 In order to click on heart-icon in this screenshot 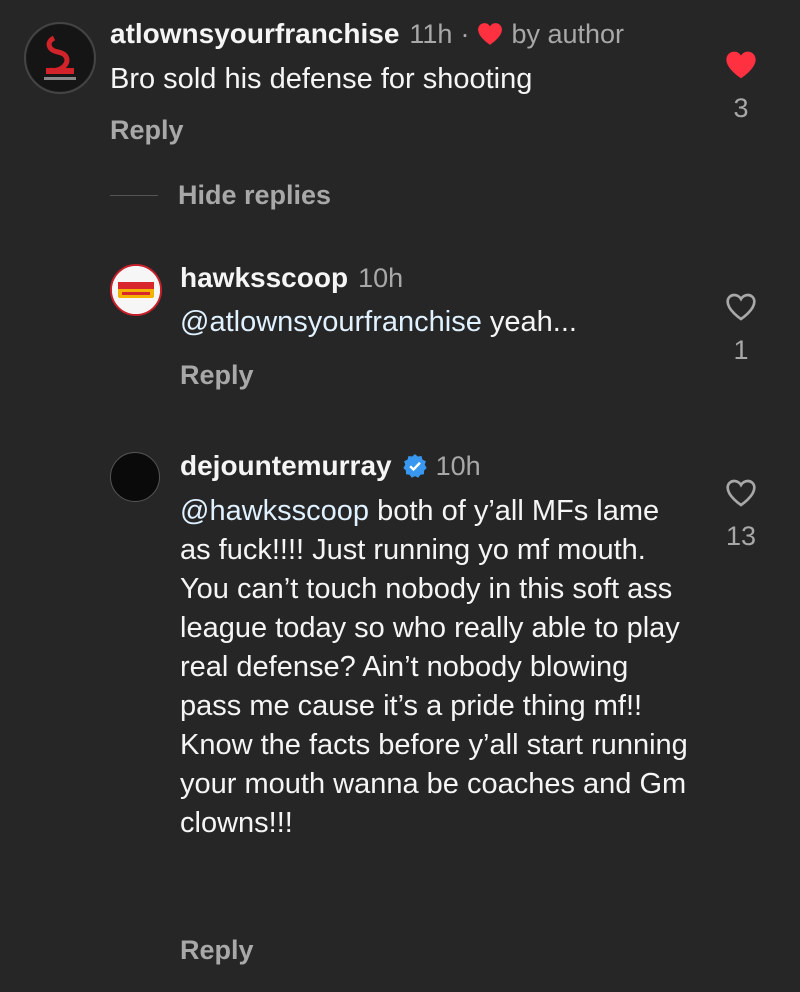, I will do `click(490, 34)`.